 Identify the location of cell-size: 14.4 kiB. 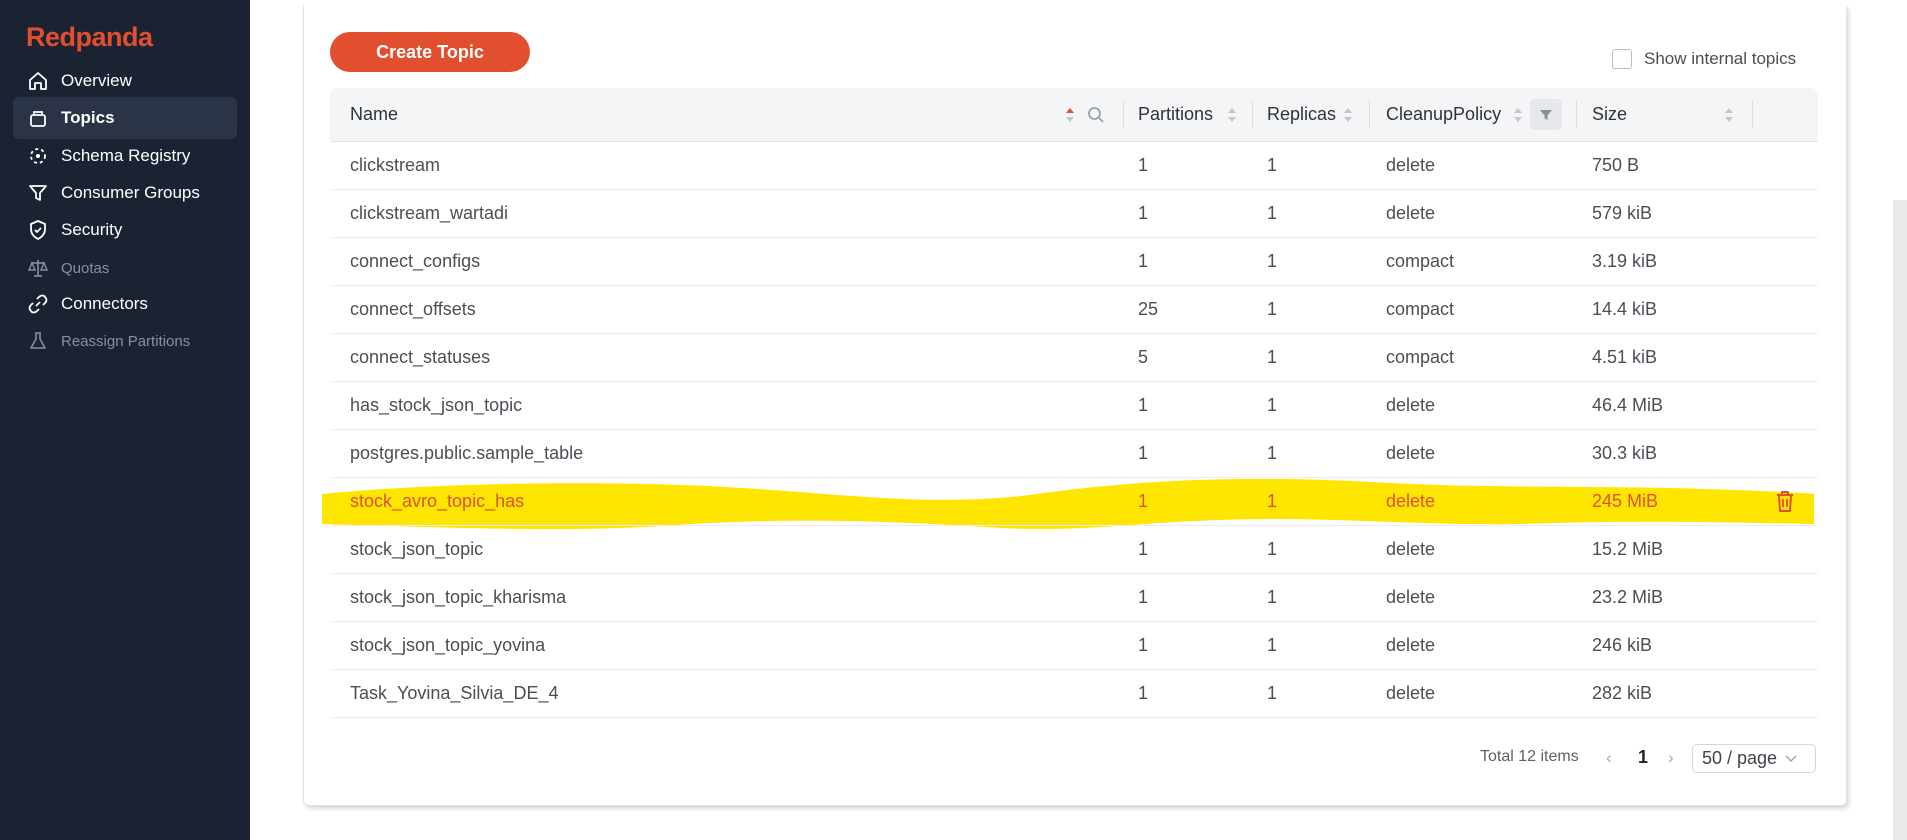
(1625, 308).